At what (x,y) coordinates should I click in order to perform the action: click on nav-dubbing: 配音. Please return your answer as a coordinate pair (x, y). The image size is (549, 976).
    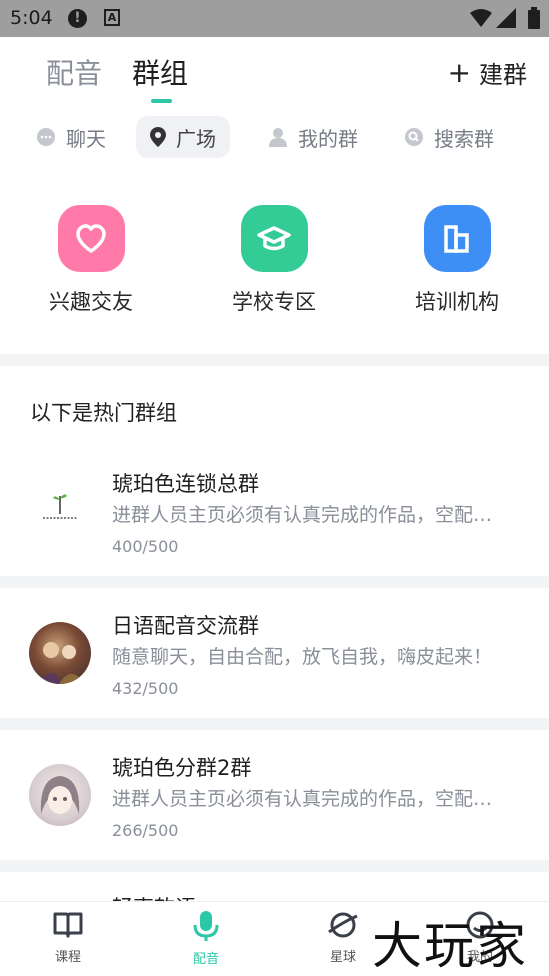
    Looking at the image, I should click on (206, 938).